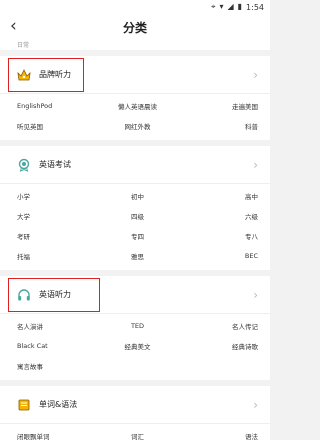 The height and width of the screenshot is (440, 320). Describe the element at coordinates (135, 45) in the screenshot. I see `cut-off-row: 日常` at that location.